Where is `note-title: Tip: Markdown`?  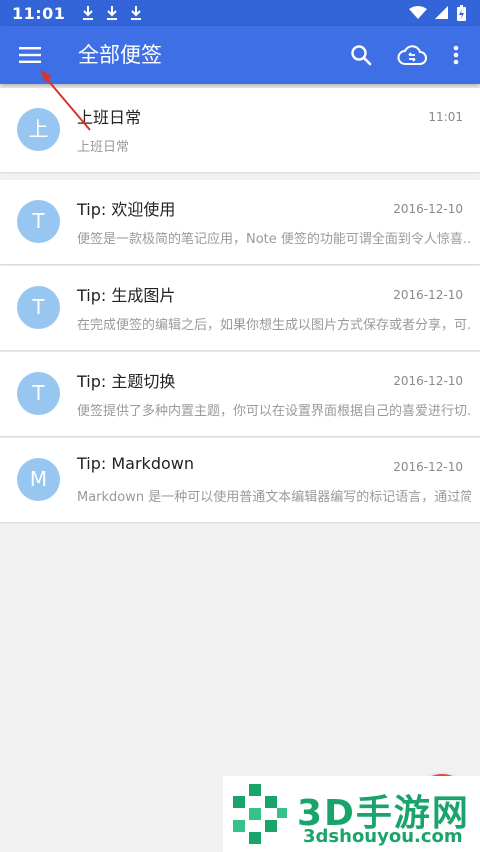
note-title: Tip: Markdown is located at coordinates (135, 463).